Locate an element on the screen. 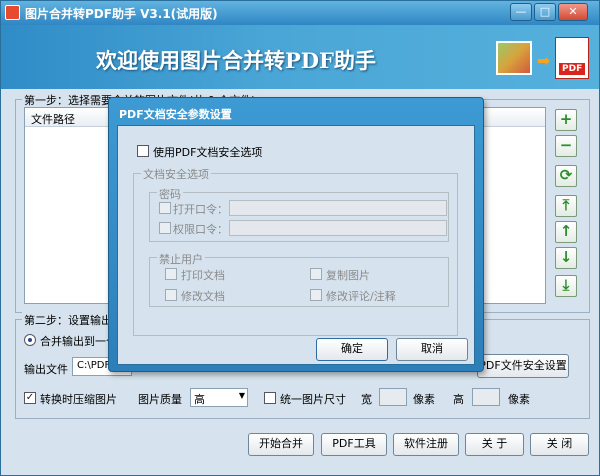  compress-image-label: 转换时压缩图片 is located at coordinates (78, 399).